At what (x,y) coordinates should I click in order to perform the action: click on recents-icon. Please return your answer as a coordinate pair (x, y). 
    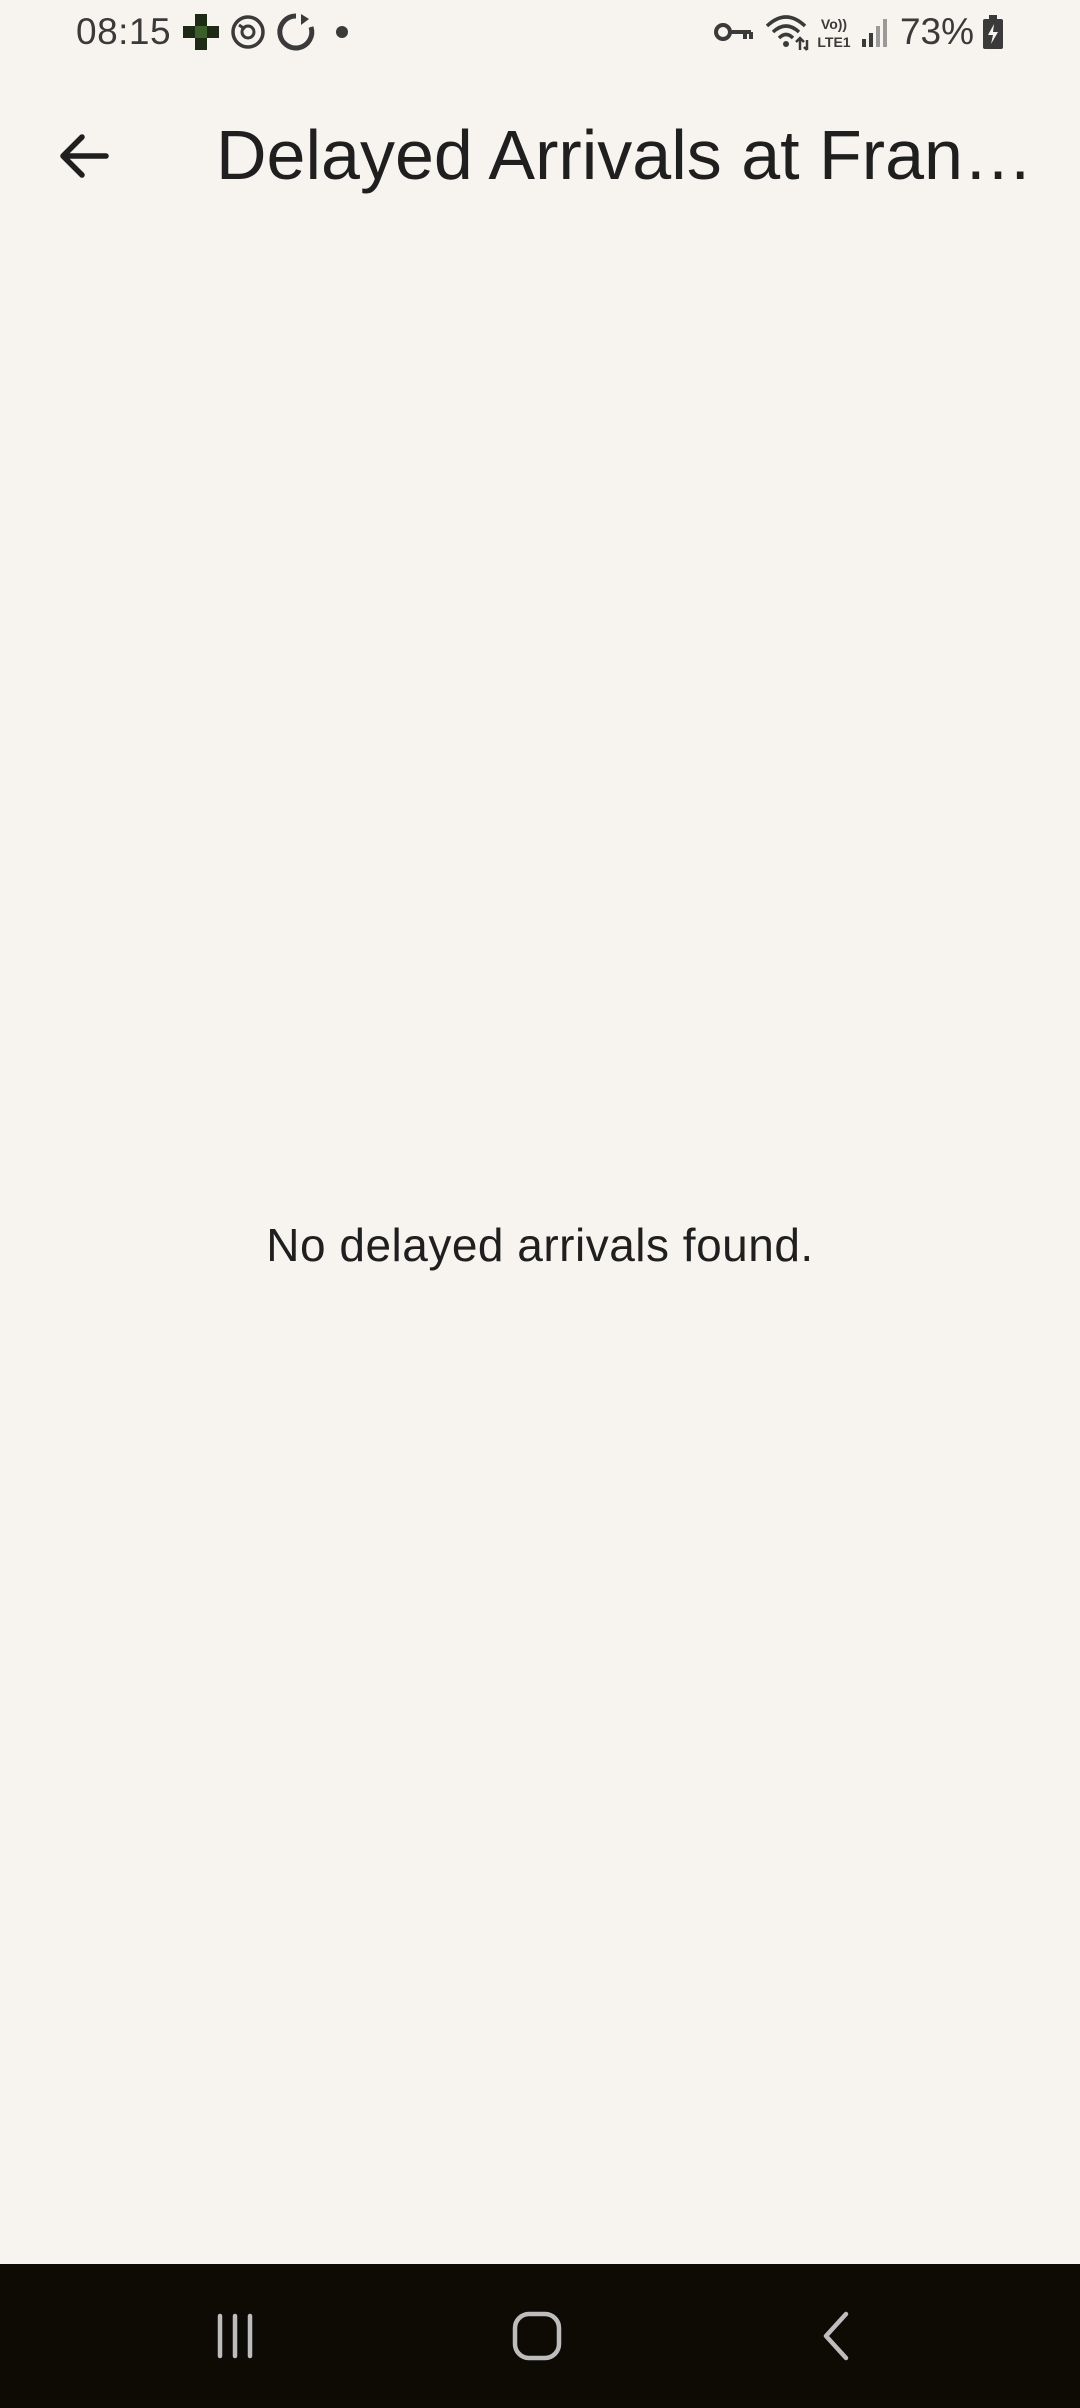
    Looking at the image, I should click on (235, 2336).